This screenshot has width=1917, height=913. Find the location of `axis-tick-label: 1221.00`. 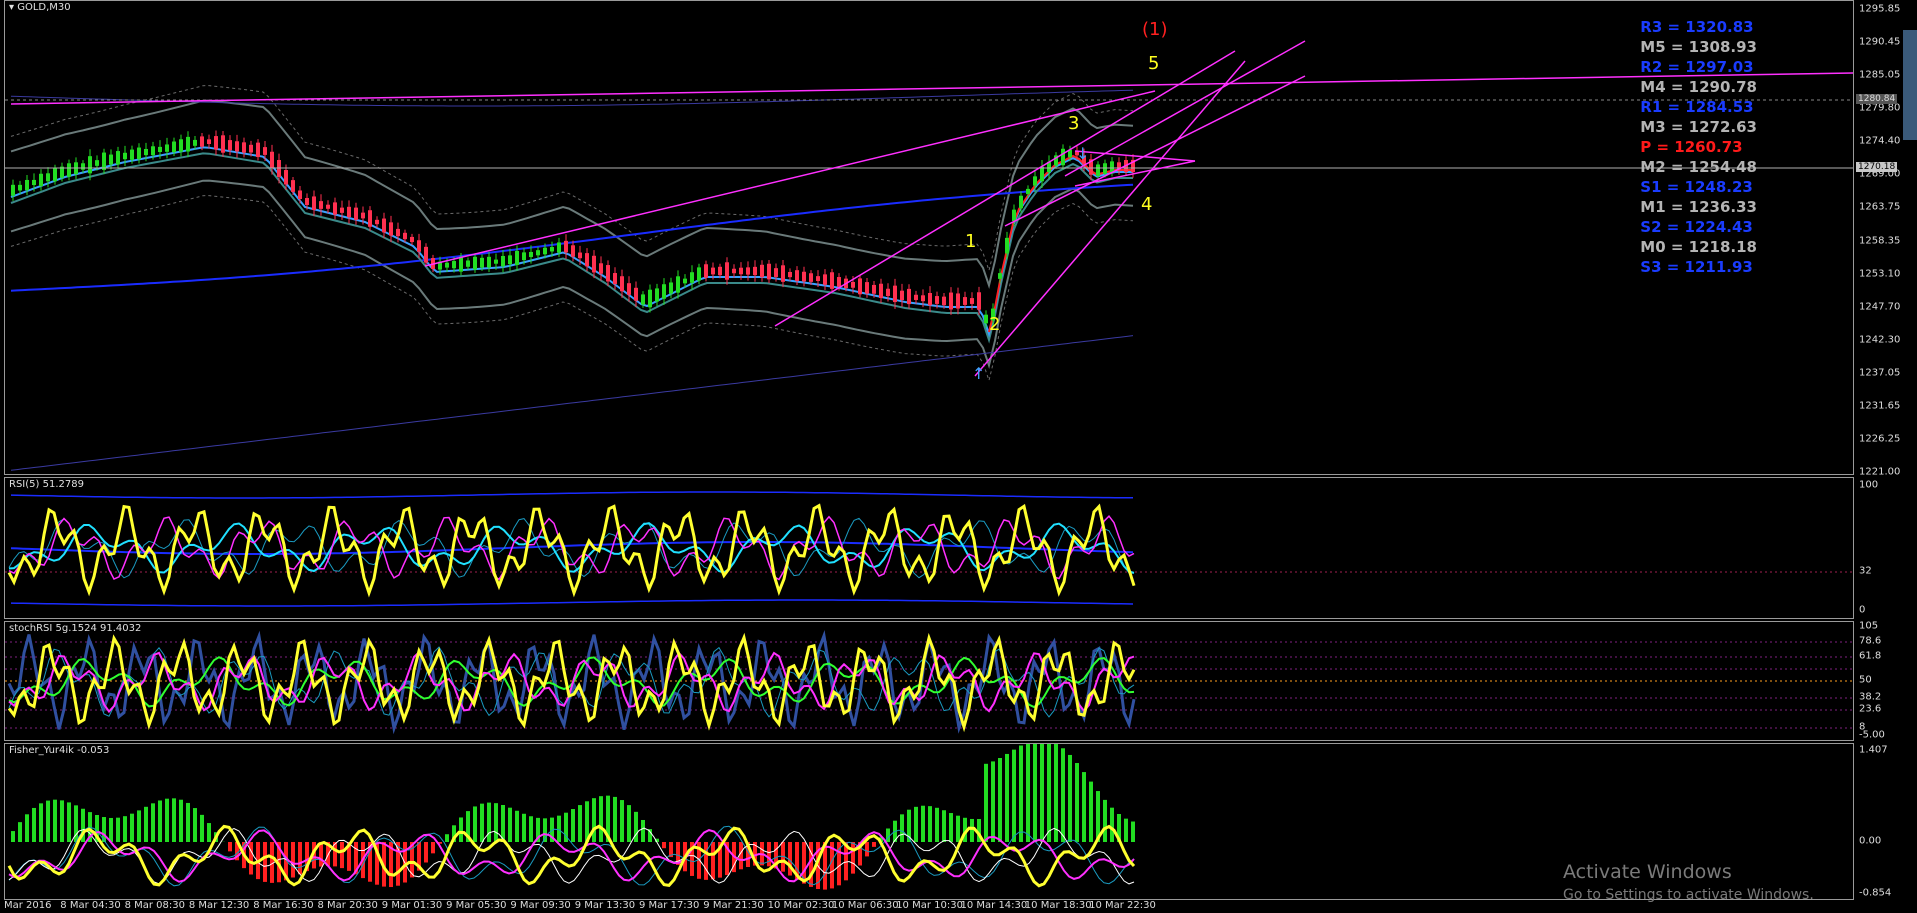

axis-tick-label: 1221.00 is located at coordinates (1880, 472).